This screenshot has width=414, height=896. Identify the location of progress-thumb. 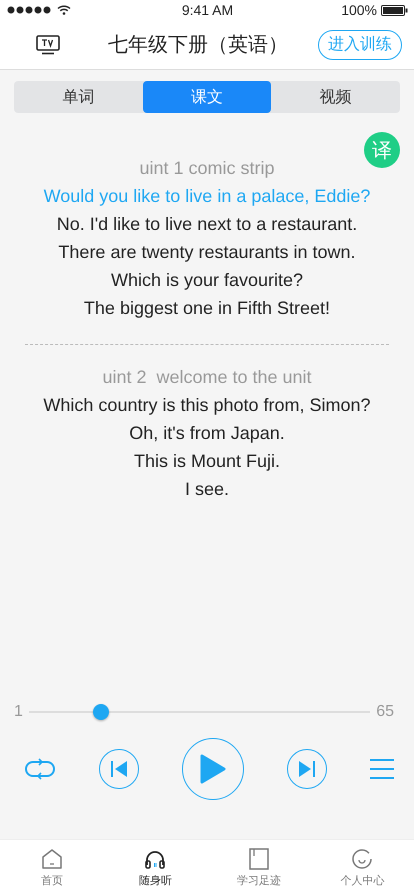
(100, 712).